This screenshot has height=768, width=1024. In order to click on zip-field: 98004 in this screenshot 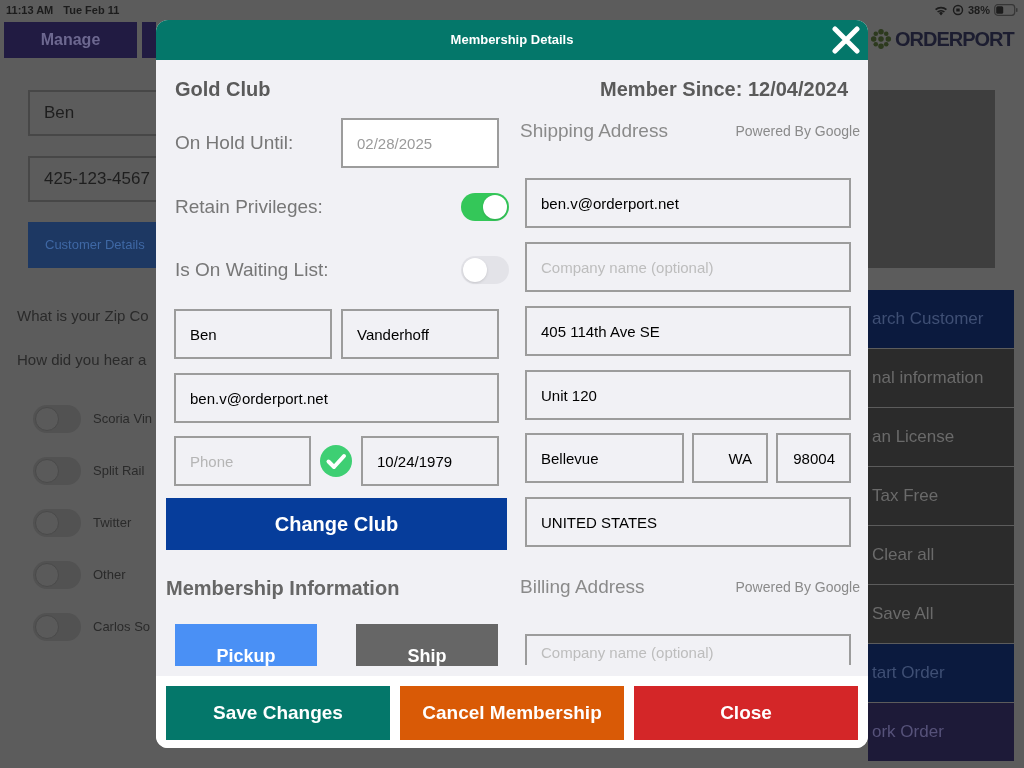, I will do `click(813, 458)`.